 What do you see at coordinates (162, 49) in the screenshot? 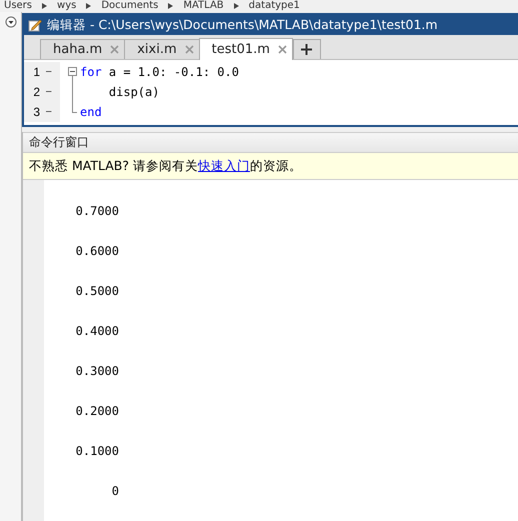
I see `file-tab: xixi.m` at bounding box center [162, 49].